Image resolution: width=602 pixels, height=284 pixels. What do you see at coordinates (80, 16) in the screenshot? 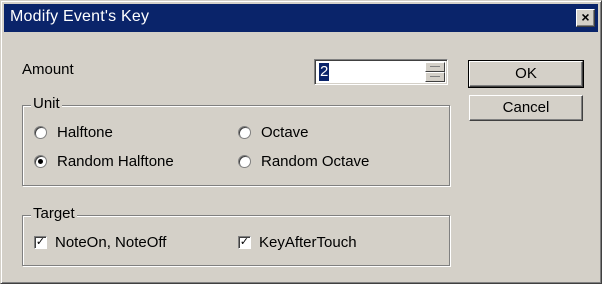
I see `window-title: Modify Event's Key` at bounding box center [80, 16].